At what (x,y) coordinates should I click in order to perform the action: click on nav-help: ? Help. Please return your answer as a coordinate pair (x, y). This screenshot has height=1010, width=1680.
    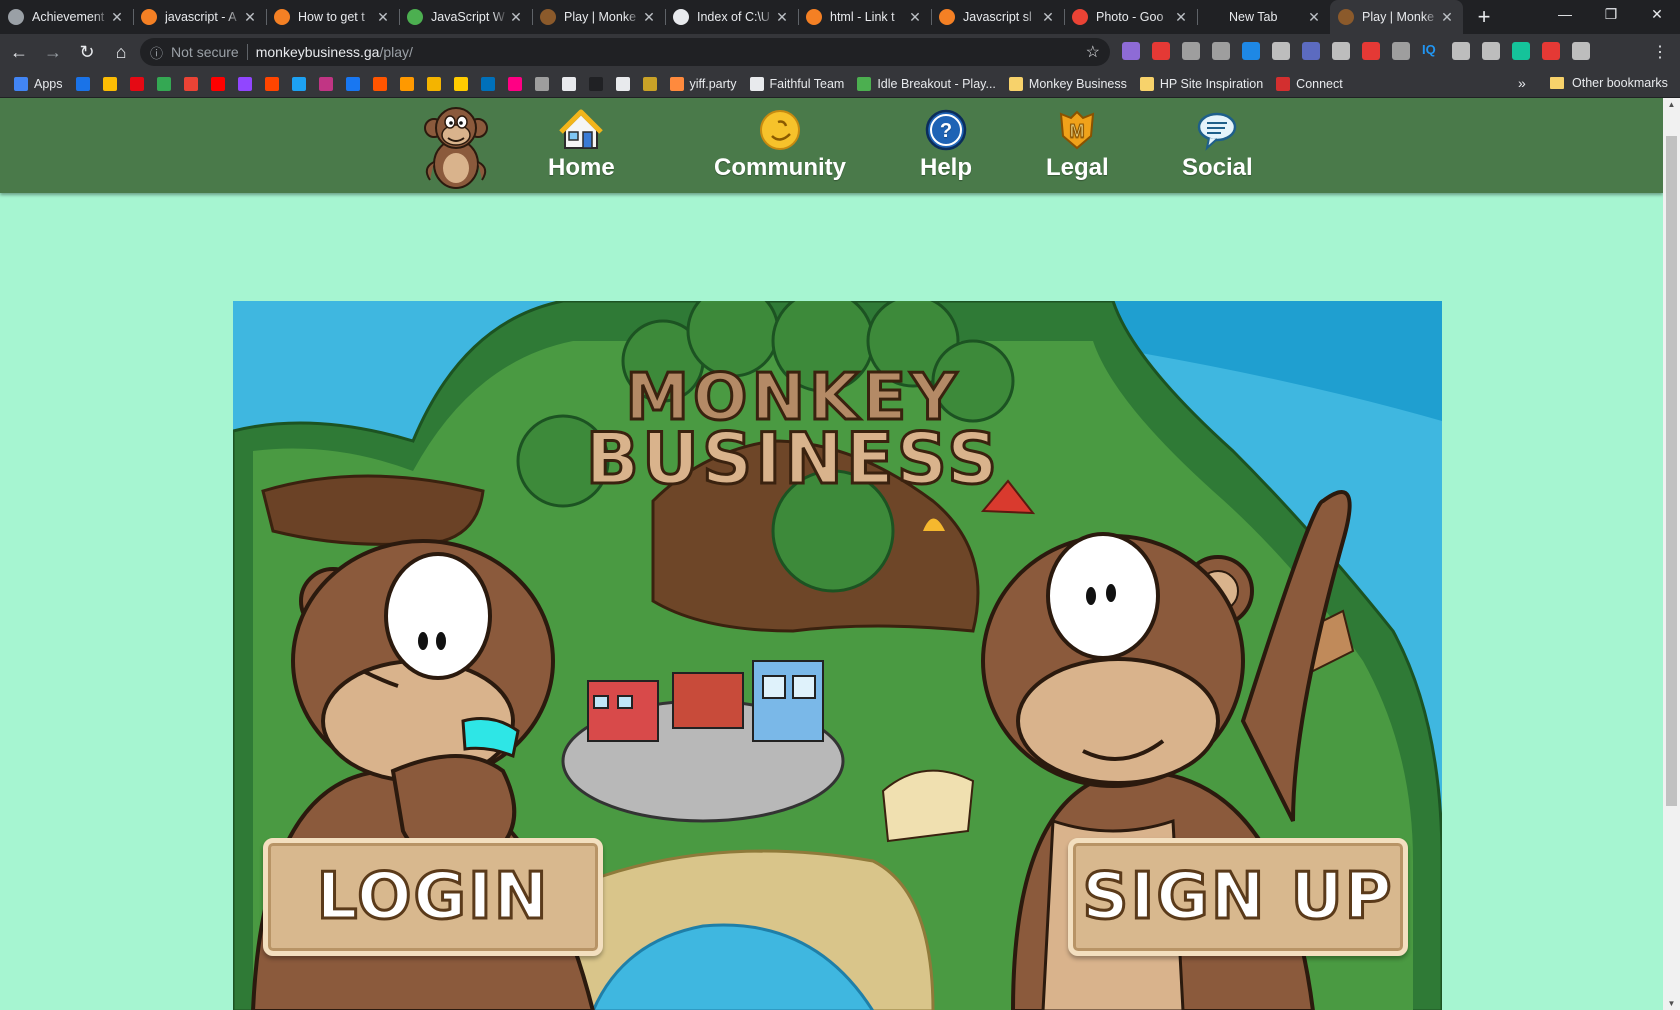
    Looking at the image, I should click on (946, 145).